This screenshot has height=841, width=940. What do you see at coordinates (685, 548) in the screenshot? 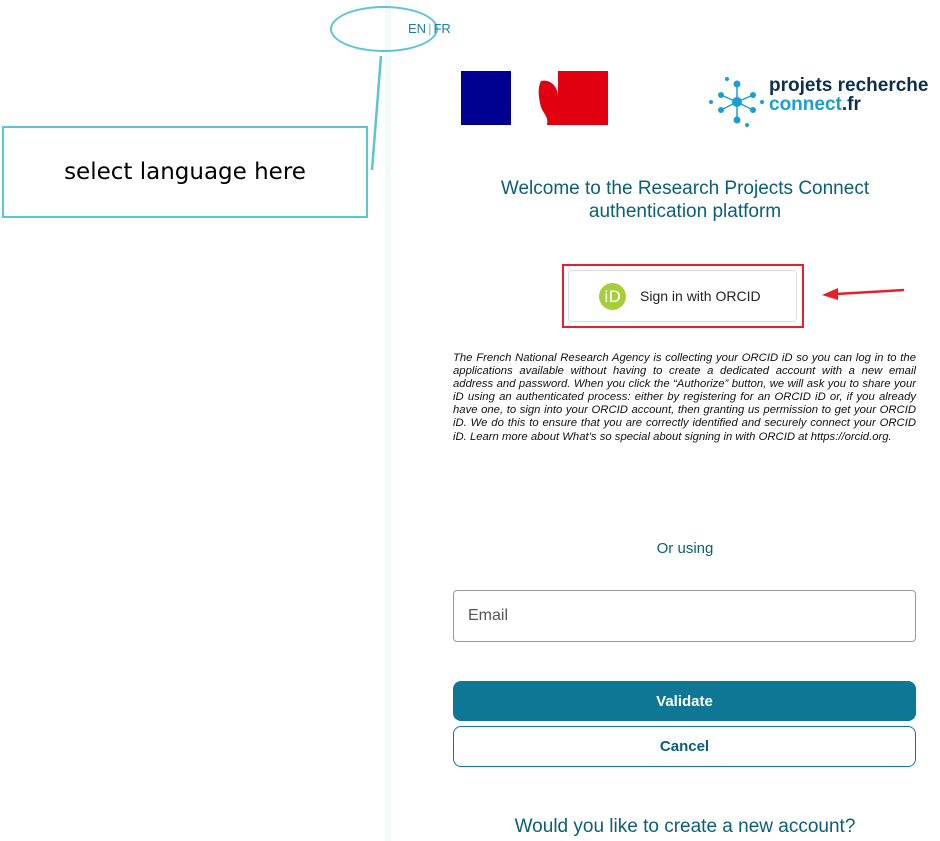
I see `or-using-label: Or using` at bounding box center [685, 548].